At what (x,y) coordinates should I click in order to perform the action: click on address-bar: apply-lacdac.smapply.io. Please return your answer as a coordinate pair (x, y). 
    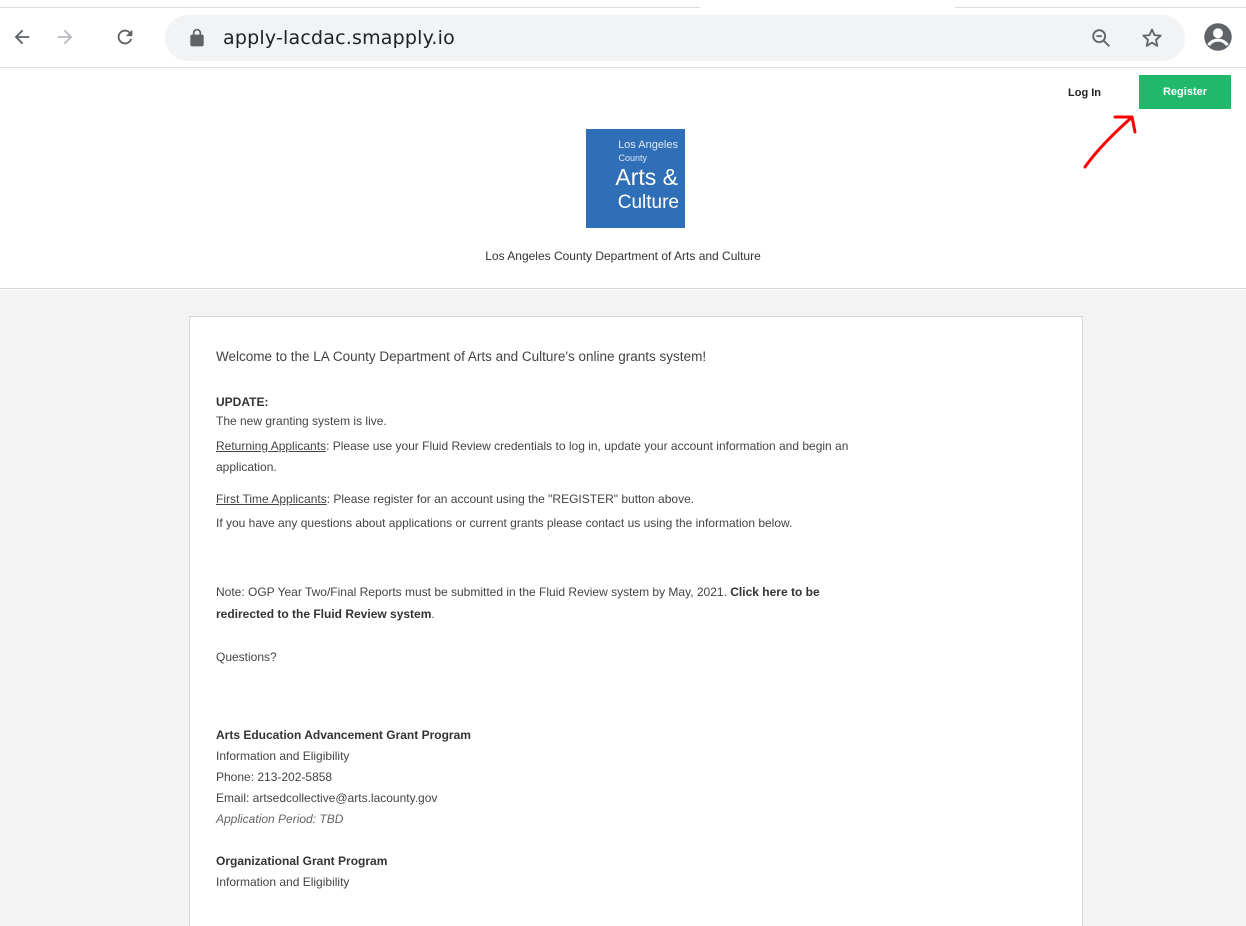
    Looking at the image, I should click on (675, 38).